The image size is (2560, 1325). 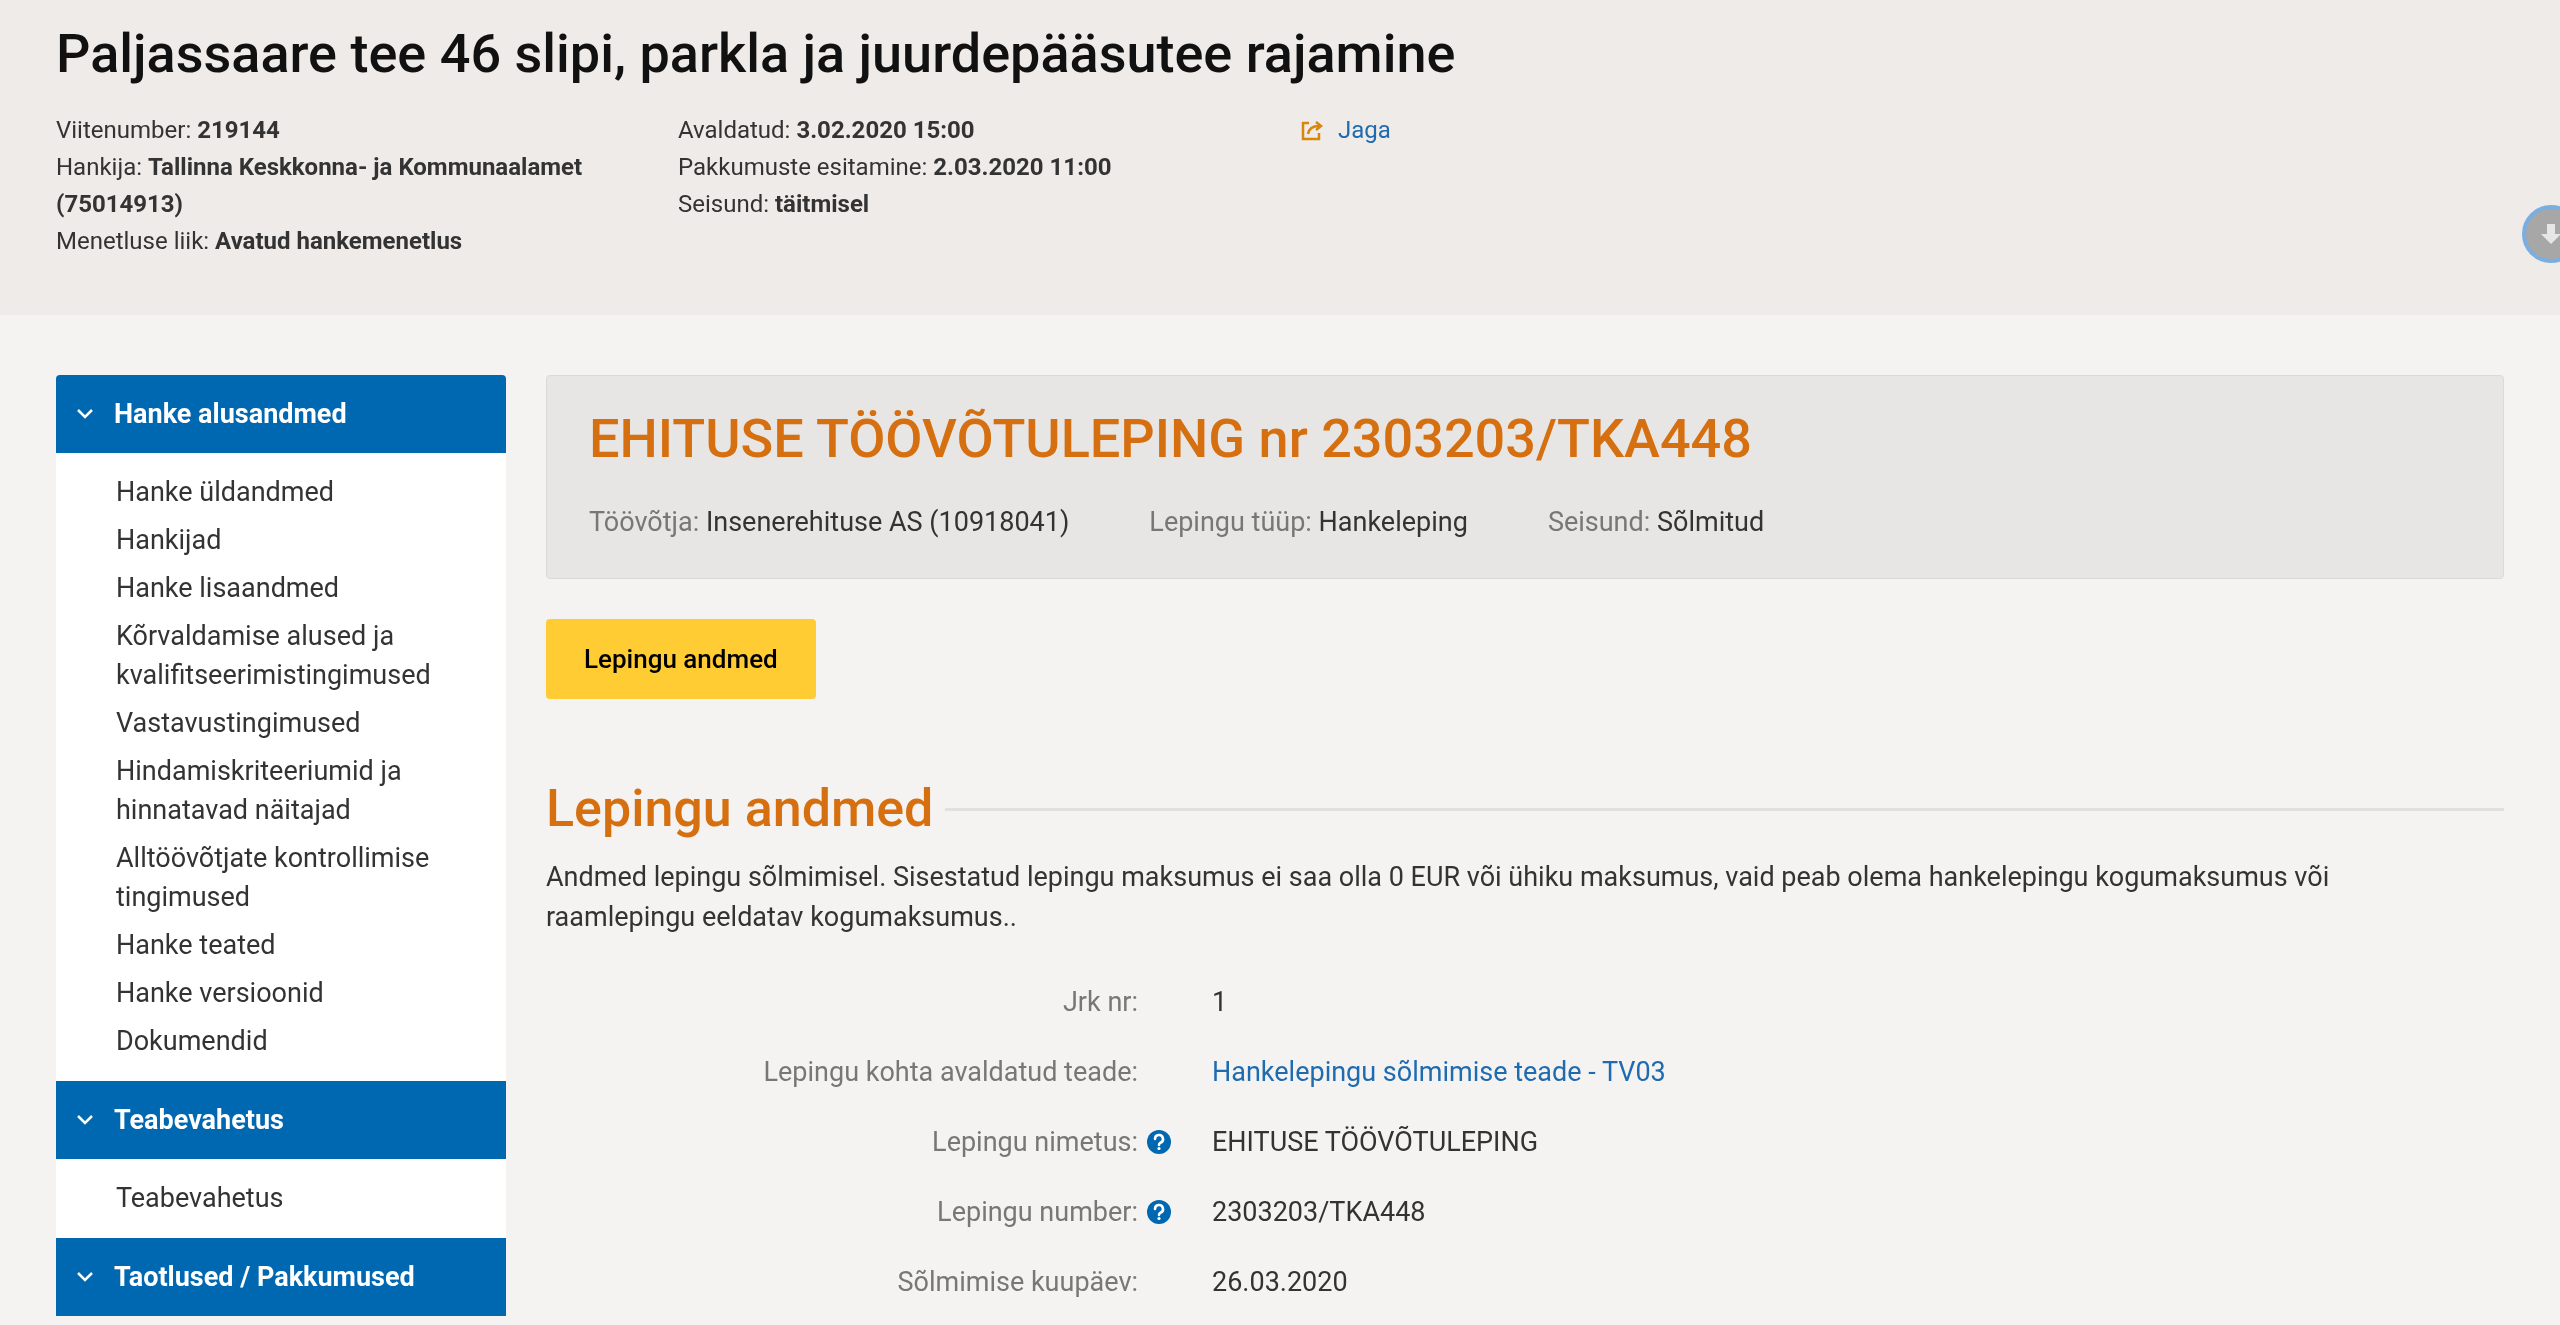 I want to click on field-value: 1, so click(x=1220, y=1002).